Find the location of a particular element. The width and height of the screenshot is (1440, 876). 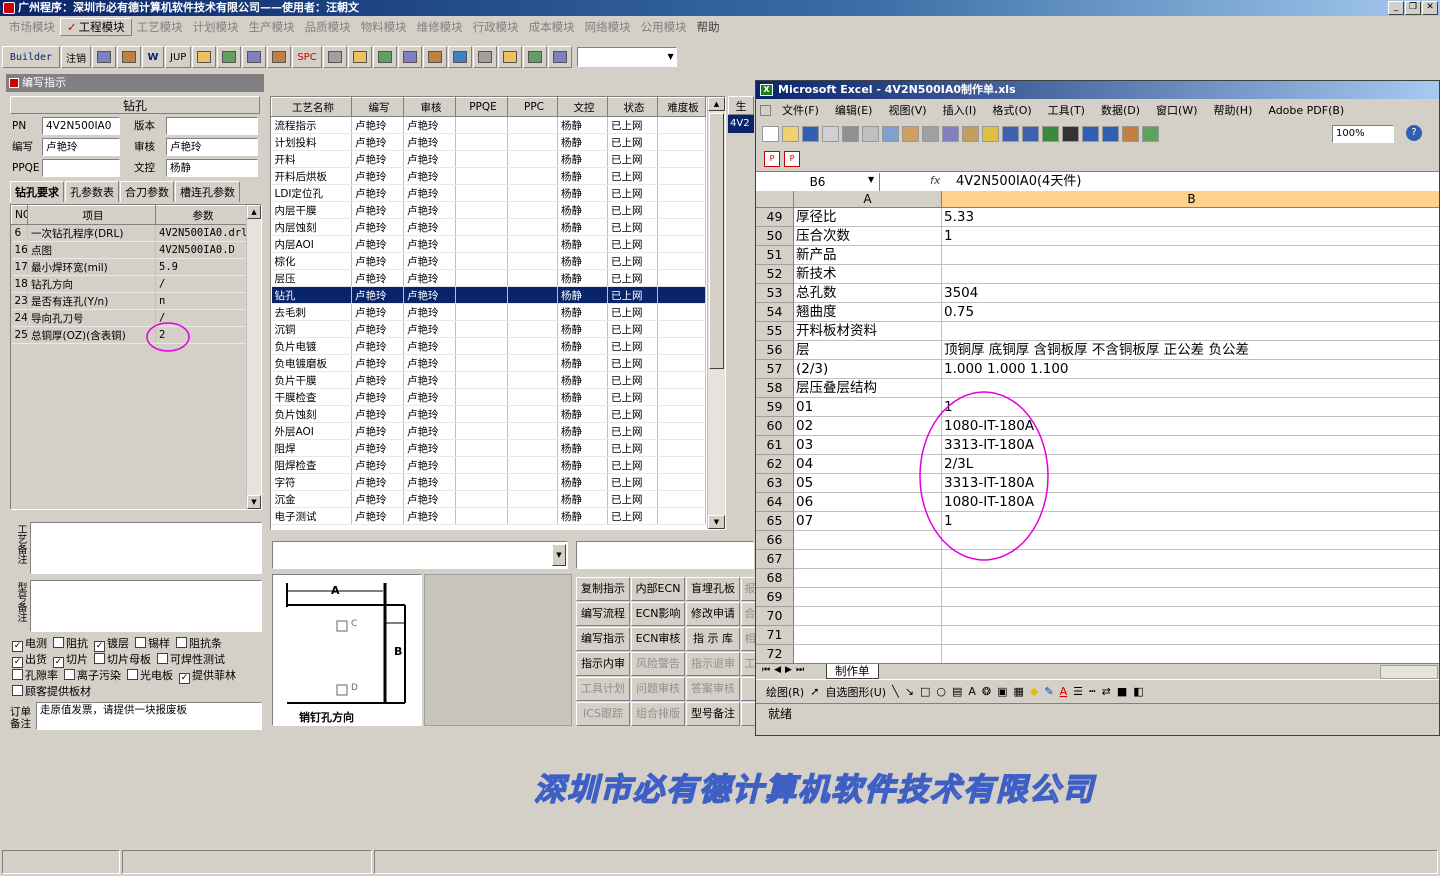

chart-button is located at coordinates (104, 57).